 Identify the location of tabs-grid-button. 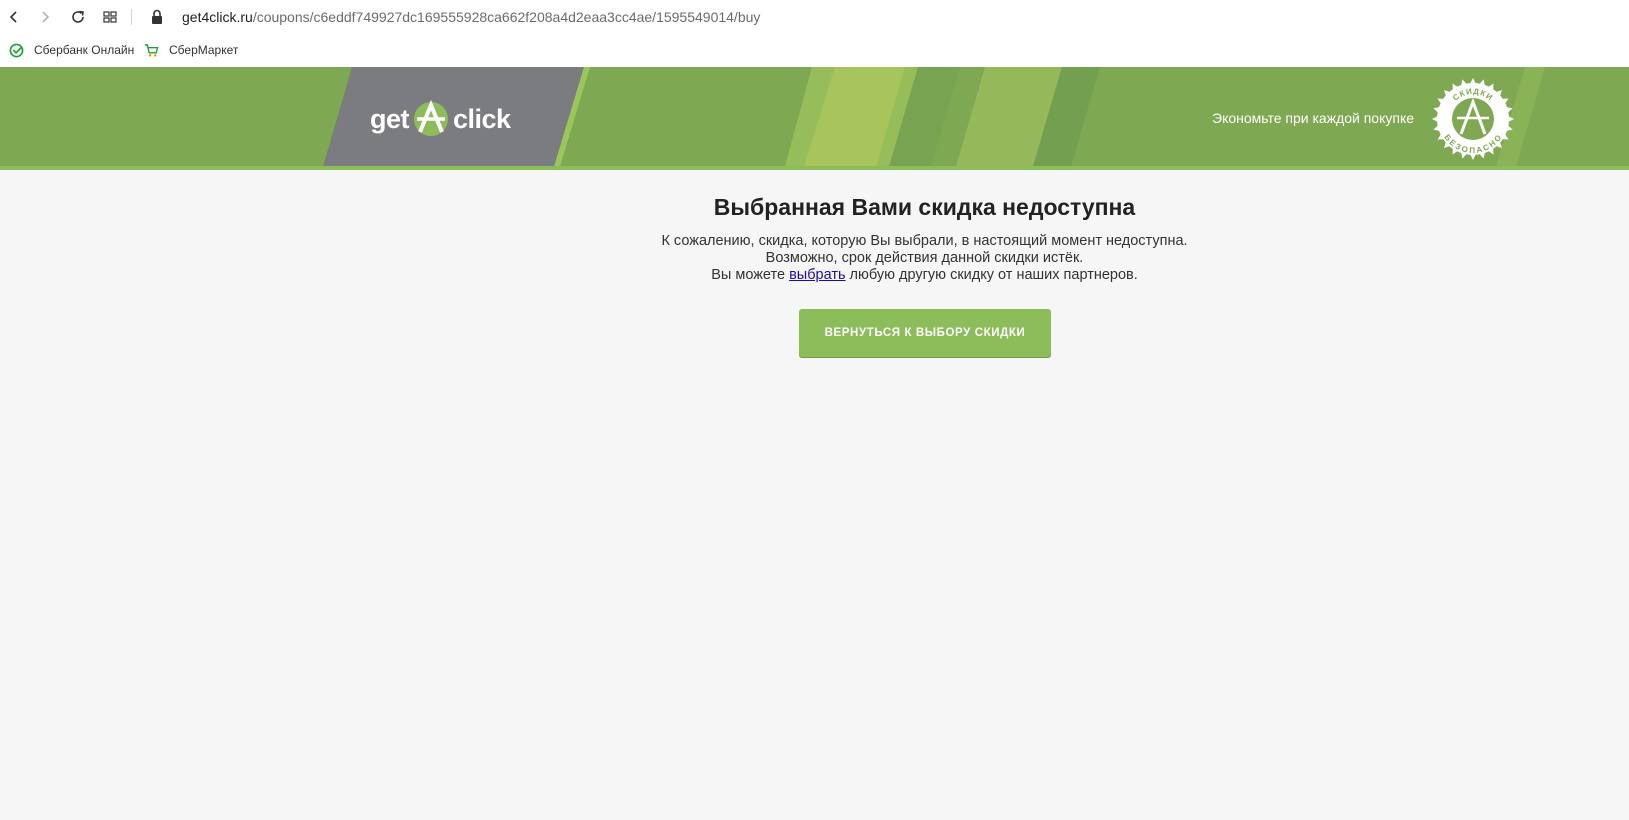
(110, 17).